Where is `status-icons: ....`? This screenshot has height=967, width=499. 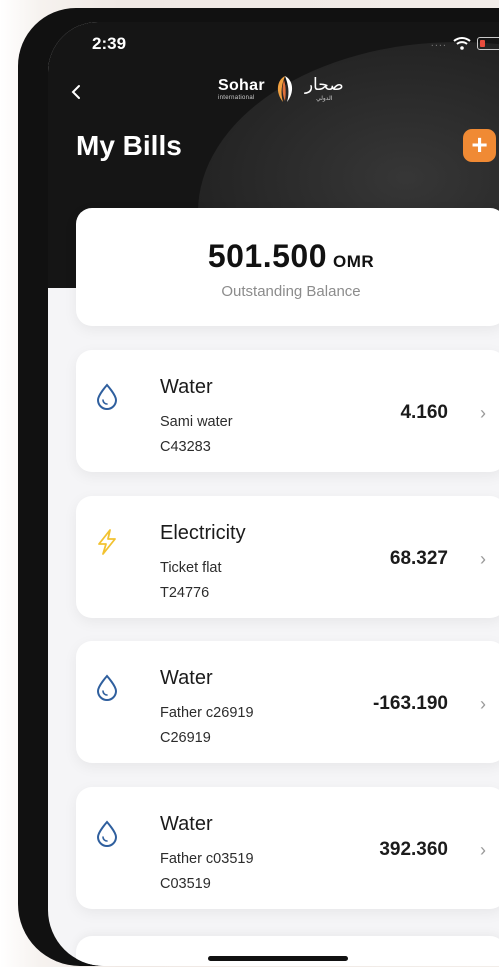
status-icons: .... is located at coordinates (465, 43).